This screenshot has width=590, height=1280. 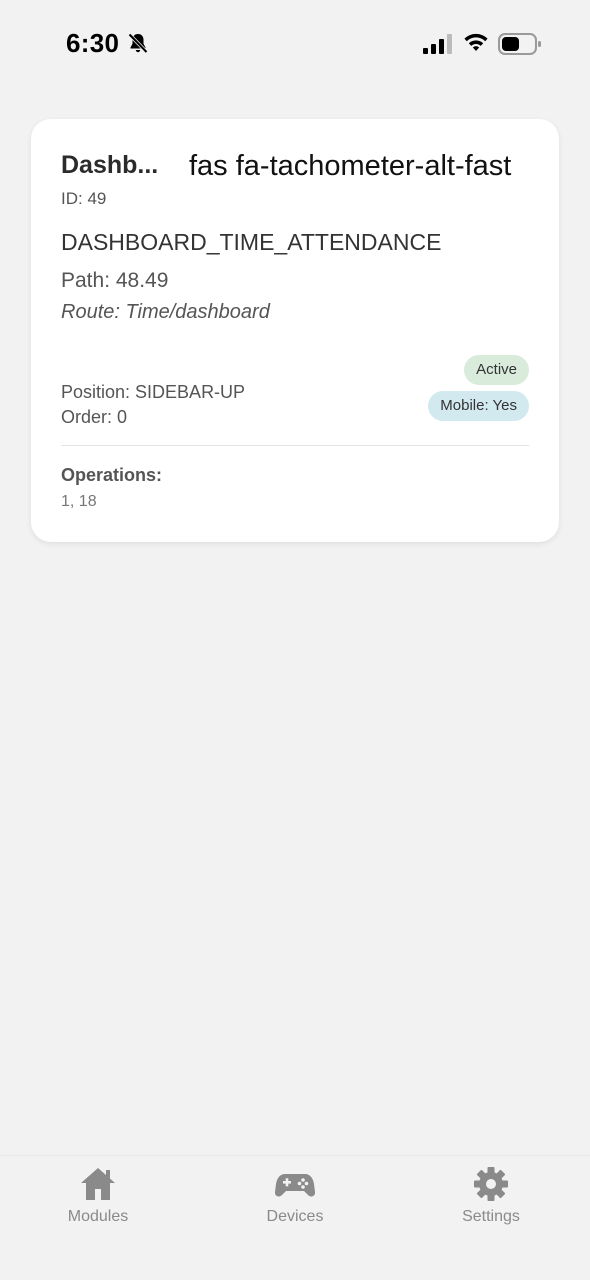 What do you see at coordinates (496, 370) in the screenshot?
I see `active-status-badge: Active` at bounding box center [496, 370].